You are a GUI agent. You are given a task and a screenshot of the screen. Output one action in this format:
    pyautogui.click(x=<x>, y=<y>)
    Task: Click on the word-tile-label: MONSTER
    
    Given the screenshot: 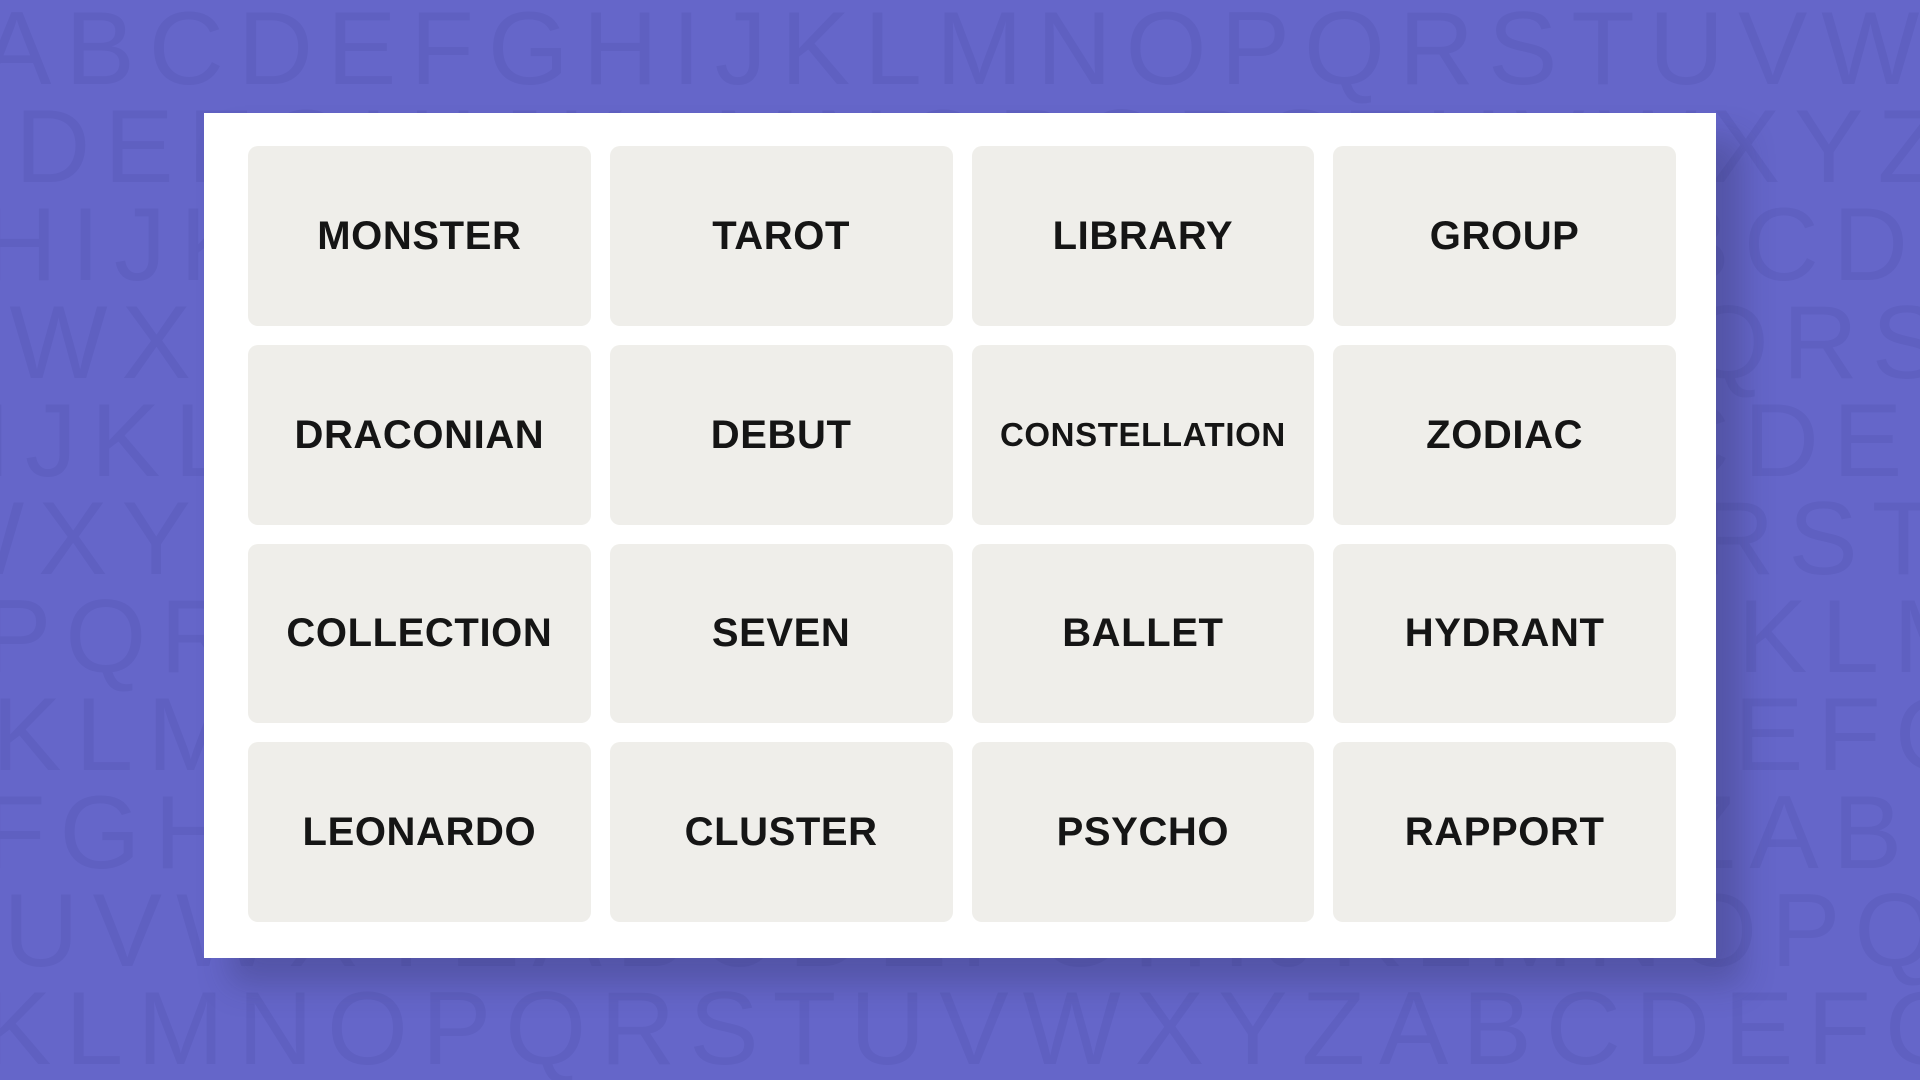 What is the action you would take?
    pyautogui.click(x=419, y=235)
    